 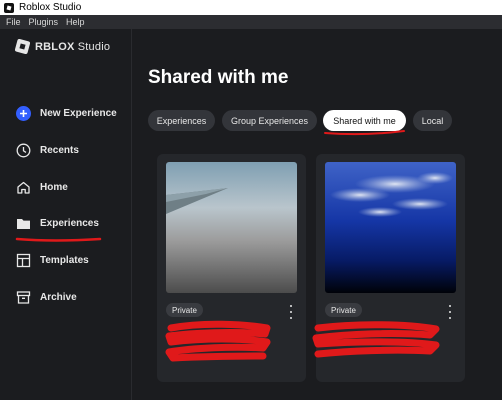 What do you see at coordinates (181, 120) in the screenshot?
I see `tab-experiences: Experiences` at bounding box center [181, 120].